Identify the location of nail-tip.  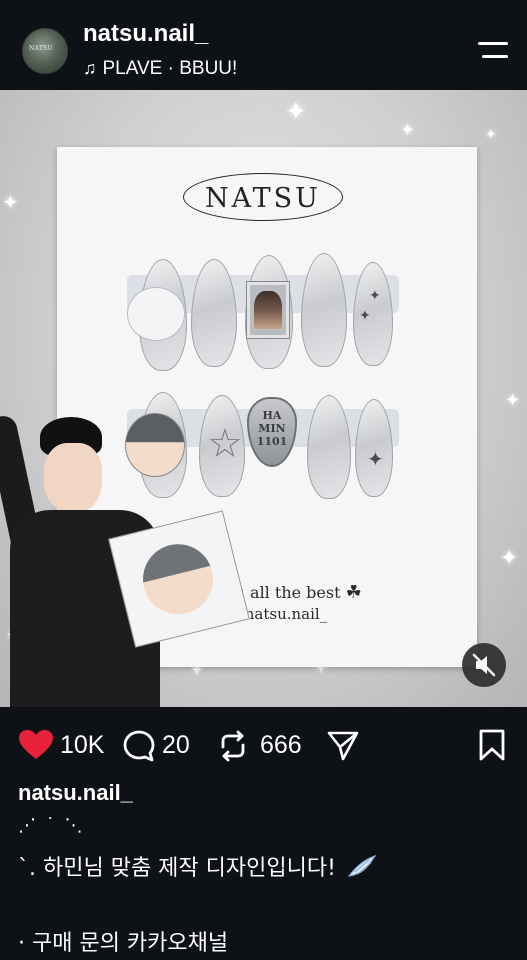
(324, 310).